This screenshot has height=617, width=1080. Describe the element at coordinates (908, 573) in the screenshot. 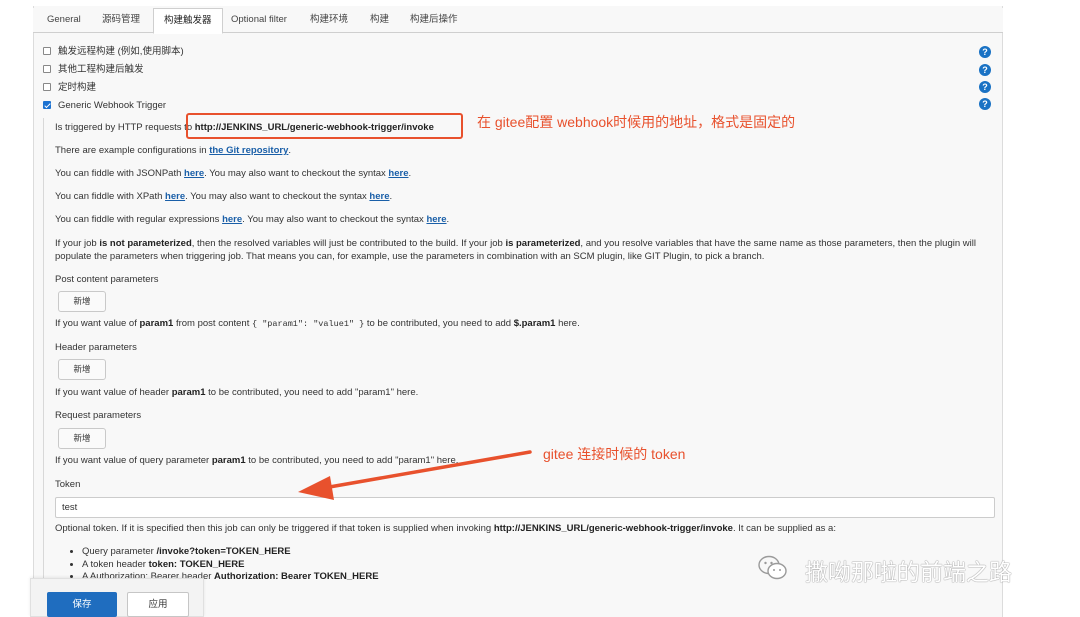

I see `watermark-text: 撒呦那啦的前端之路` at that location.